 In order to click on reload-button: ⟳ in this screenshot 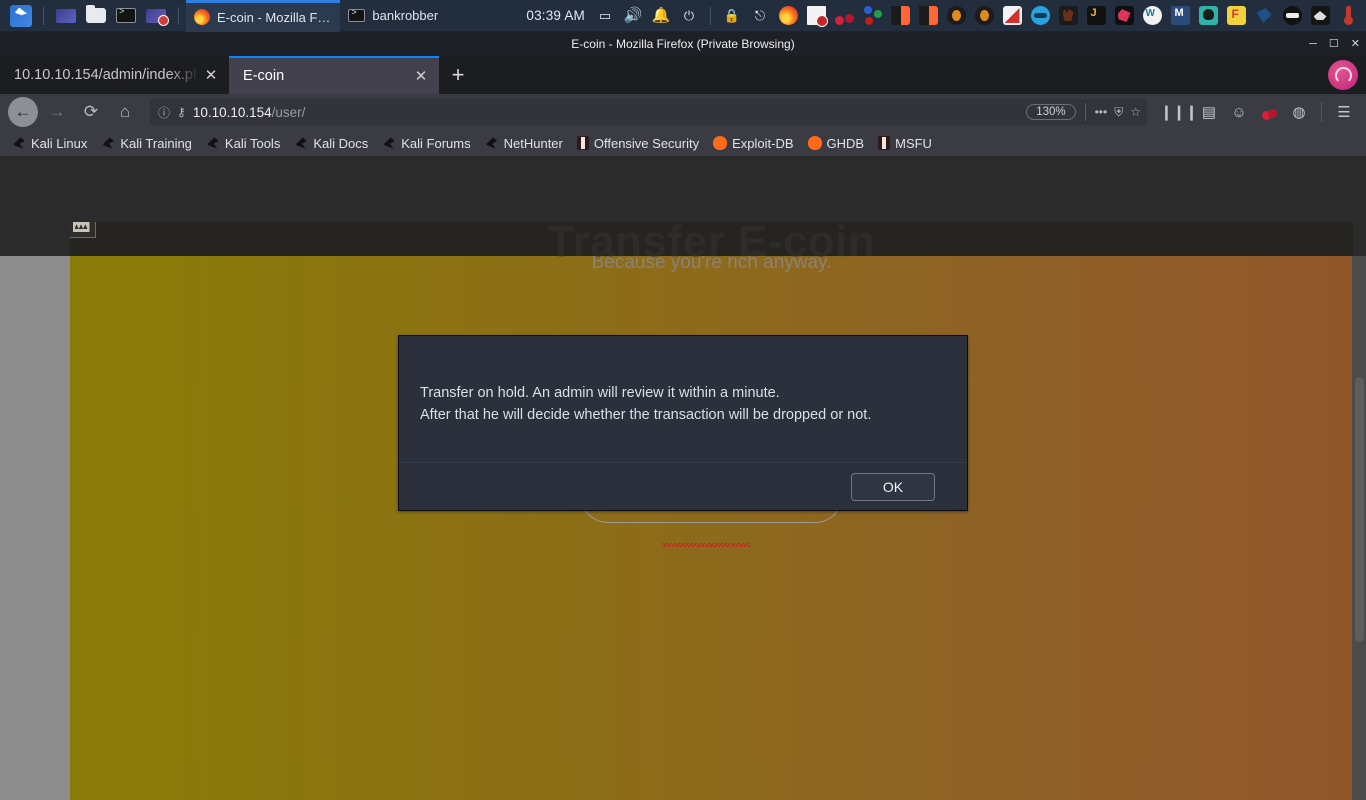, I will do `click(91, 112)`.